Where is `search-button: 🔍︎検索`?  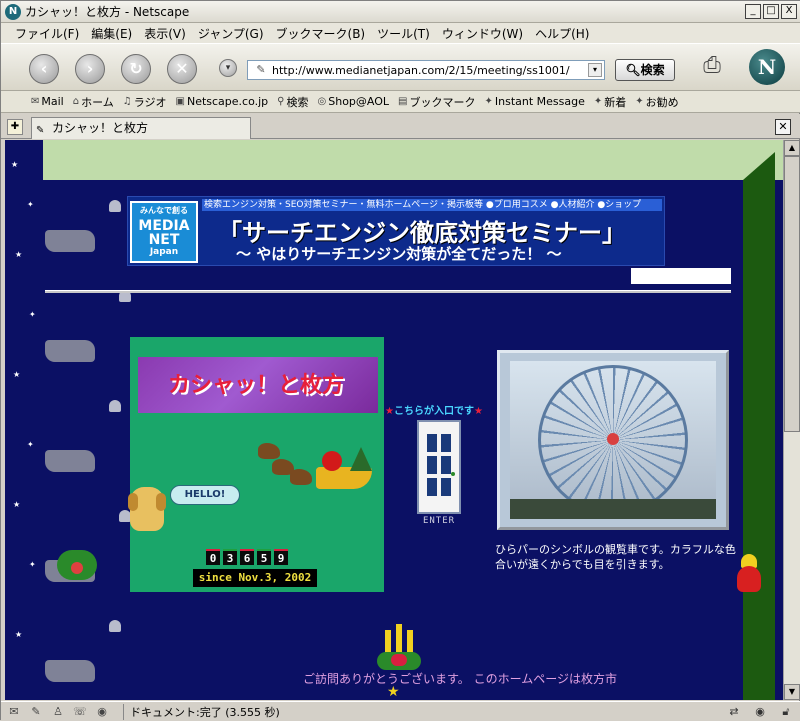 search-button: 🔍︎検索 is located at coordinates (645, 70).